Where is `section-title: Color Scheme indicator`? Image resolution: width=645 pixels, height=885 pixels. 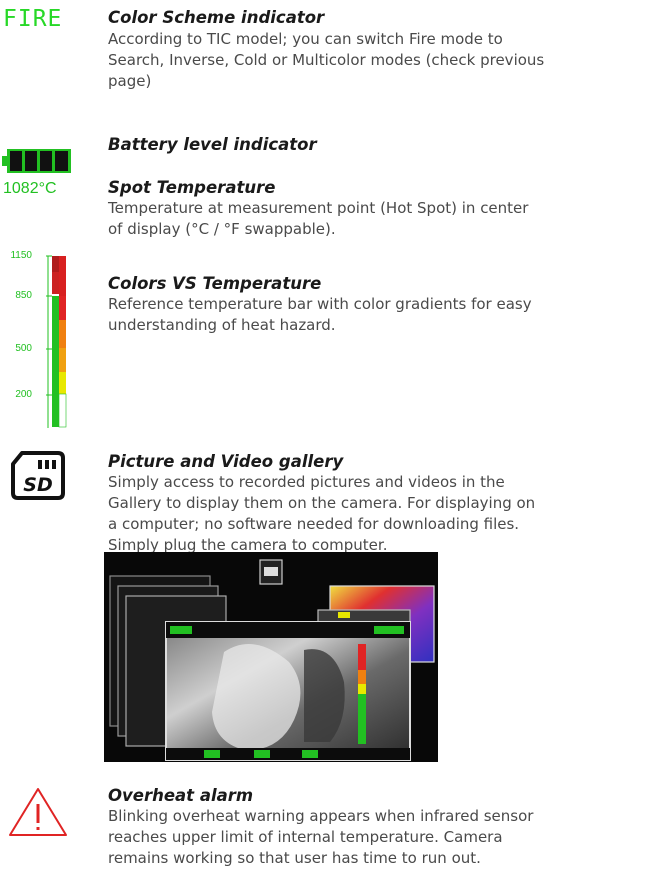 section-title: Color Scheme indicator is located at coordinates (216, 17).